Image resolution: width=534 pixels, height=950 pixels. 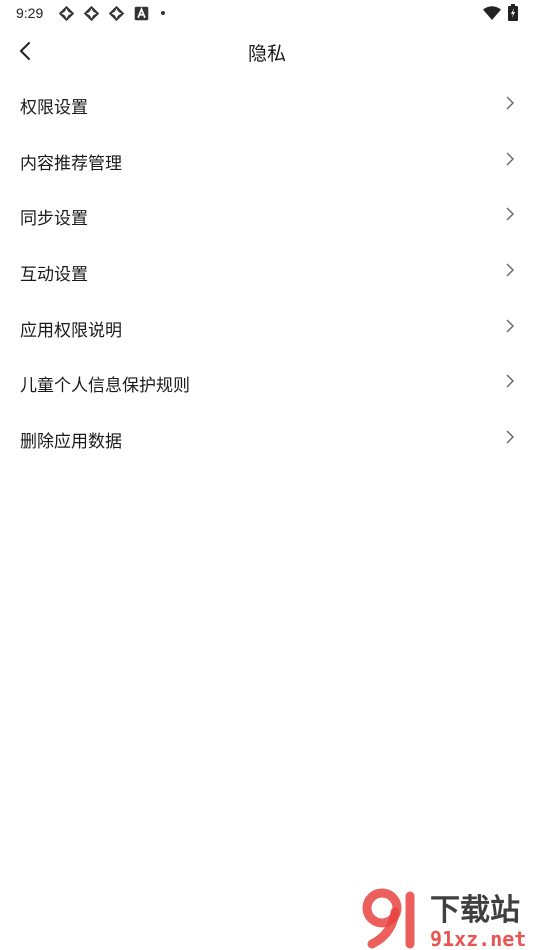 I want to click on menu-item-label: 内容推荐管理, so click(x=71, y=163).